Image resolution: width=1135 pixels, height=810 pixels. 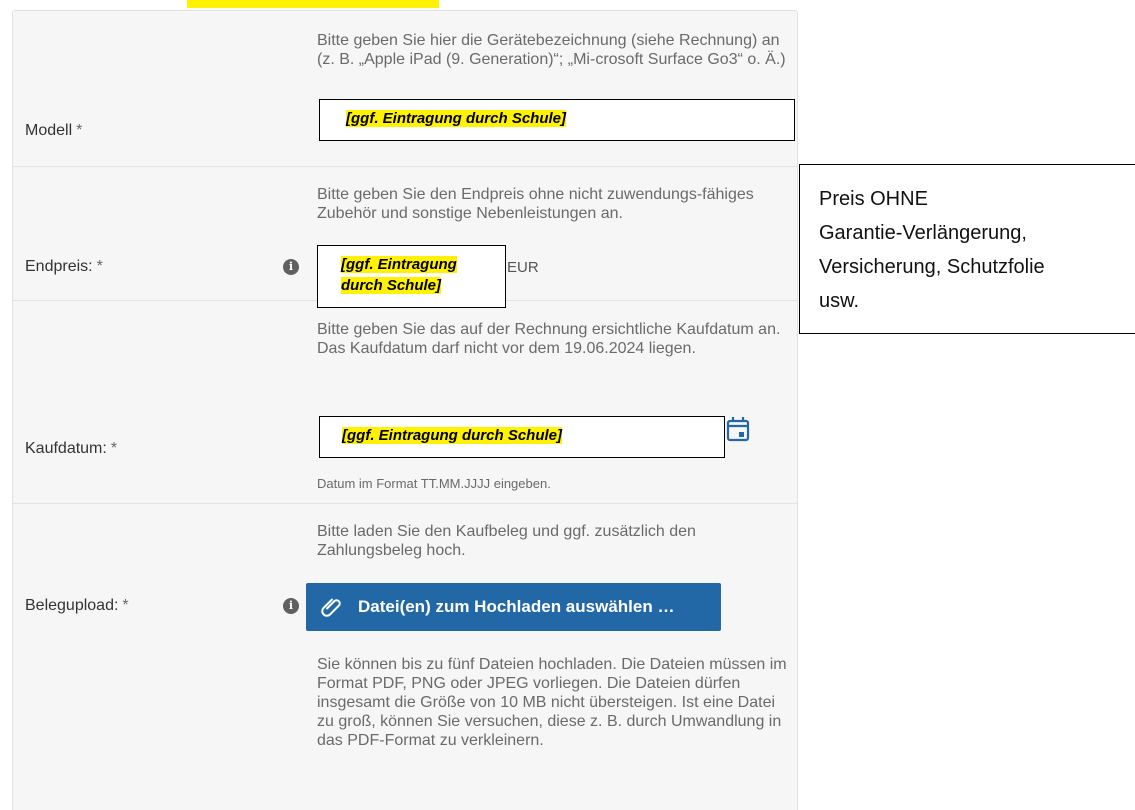 What do you see at coordinates (391, 285) in the screenshot?
I see `endpreis-input-line2: durch Schule]` at bounding box center [391, 285].